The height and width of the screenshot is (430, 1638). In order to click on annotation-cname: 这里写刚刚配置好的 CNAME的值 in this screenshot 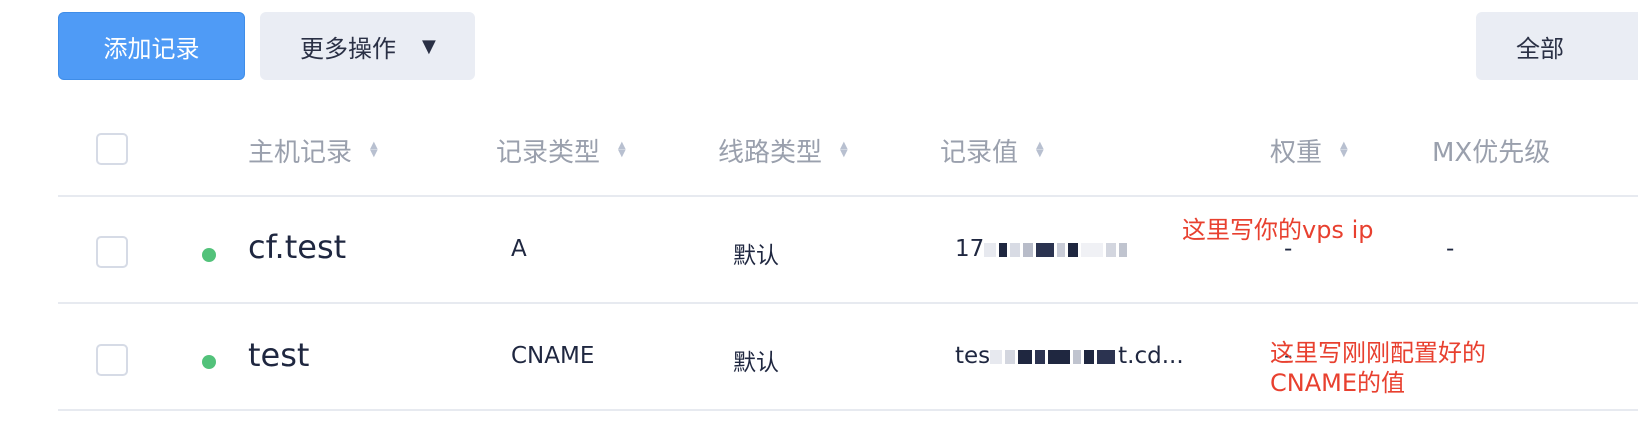, I will do `click(1378, 368)`.